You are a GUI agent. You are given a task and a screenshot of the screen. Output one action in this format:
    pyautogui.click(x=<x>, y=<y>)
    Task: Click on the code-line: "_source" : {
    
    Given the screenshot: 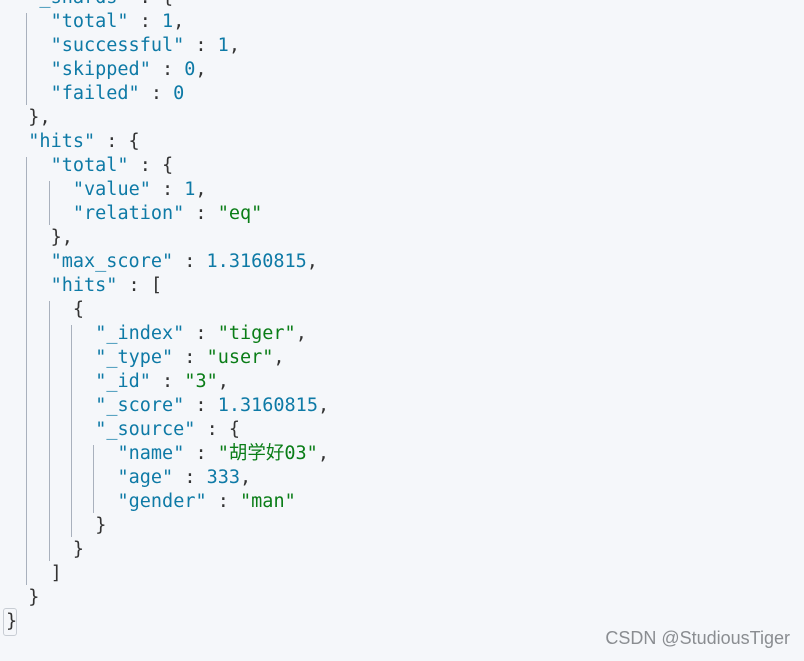 What is the action you would take?
    pyautogui.click(x=167, y=430)
    